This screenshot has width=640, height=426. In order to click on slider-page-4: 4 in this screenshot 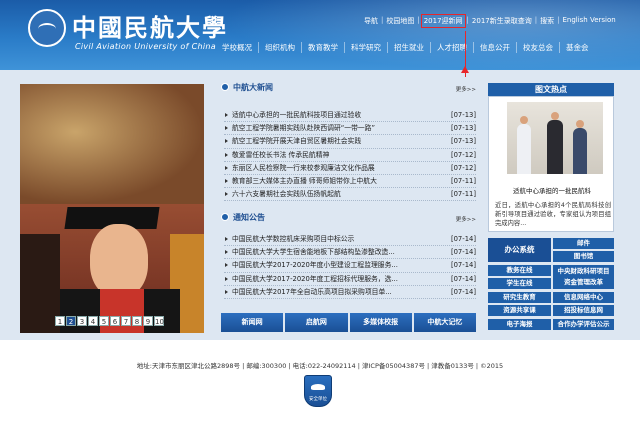, I will do `click(93, 321)`.